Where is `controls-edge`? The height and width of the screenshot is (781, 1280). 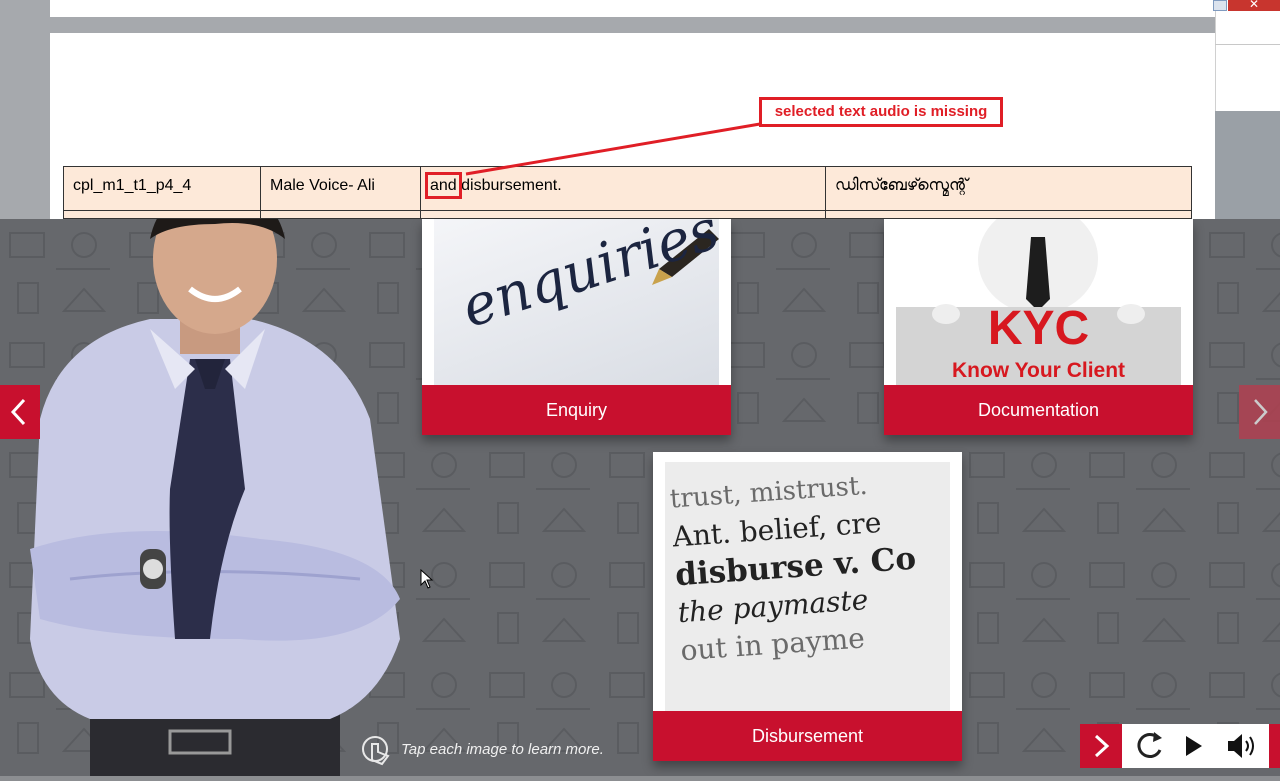 controls-edge is located at coordinates (1274, 746).